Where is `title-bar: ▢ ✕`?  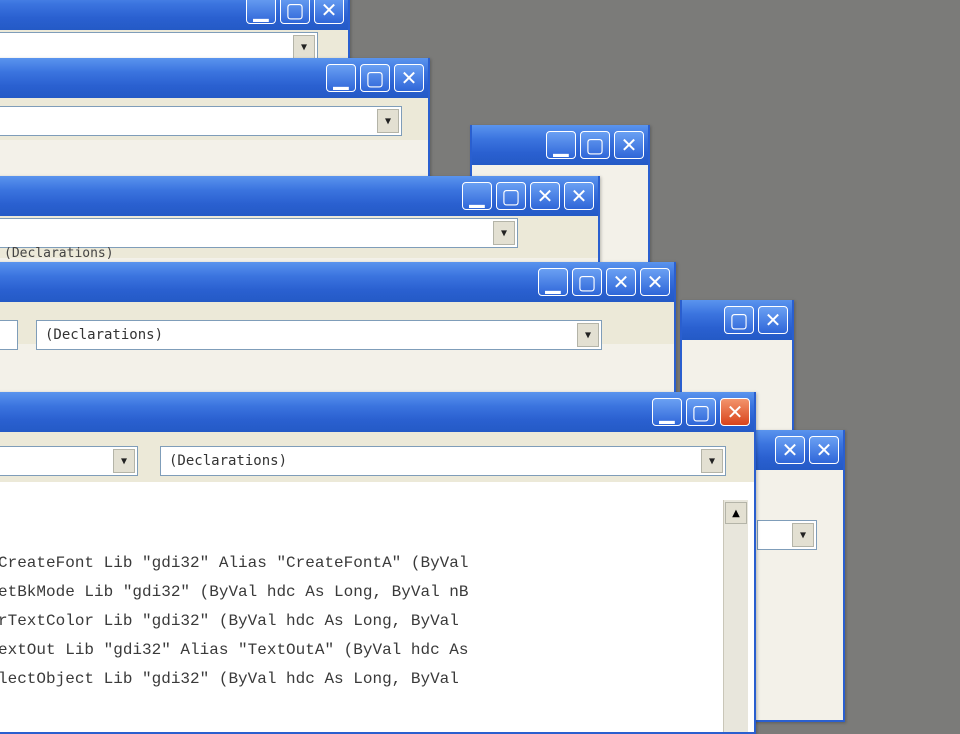
title-bar: ▢ ✕ is located at coordinates (737, 320).